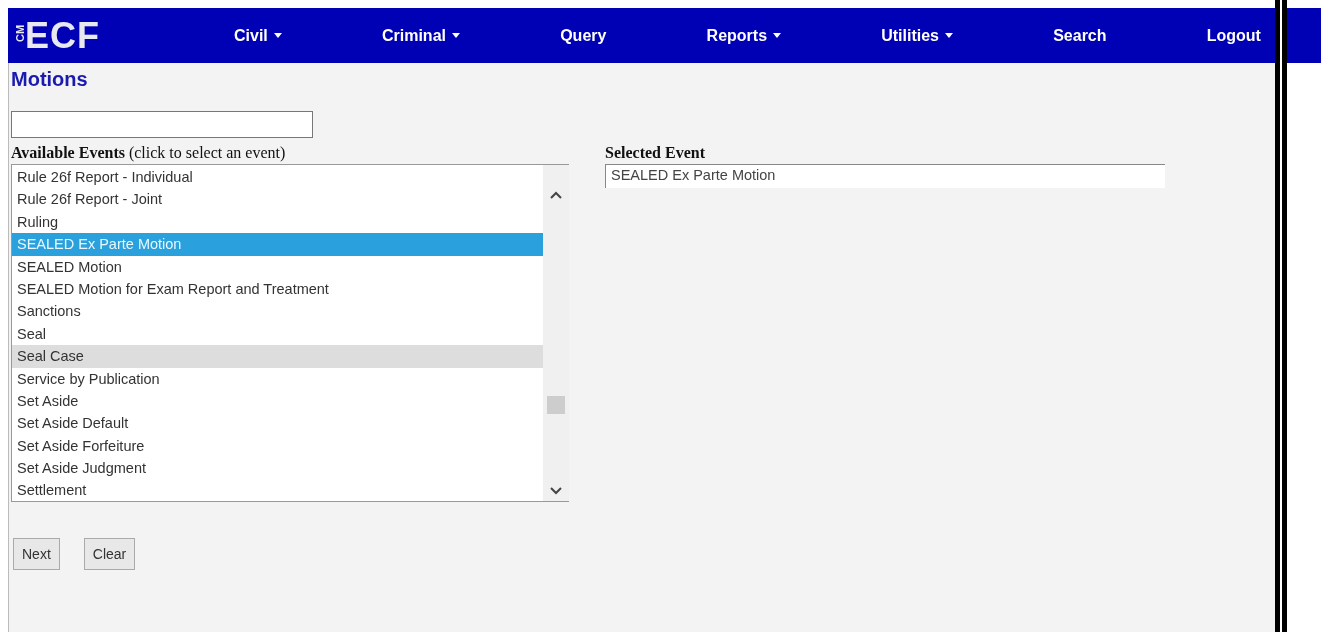 The width and height of the screenshot is (1321, 632). I want to click on nav-menu-item: Query, so click(583, 35).